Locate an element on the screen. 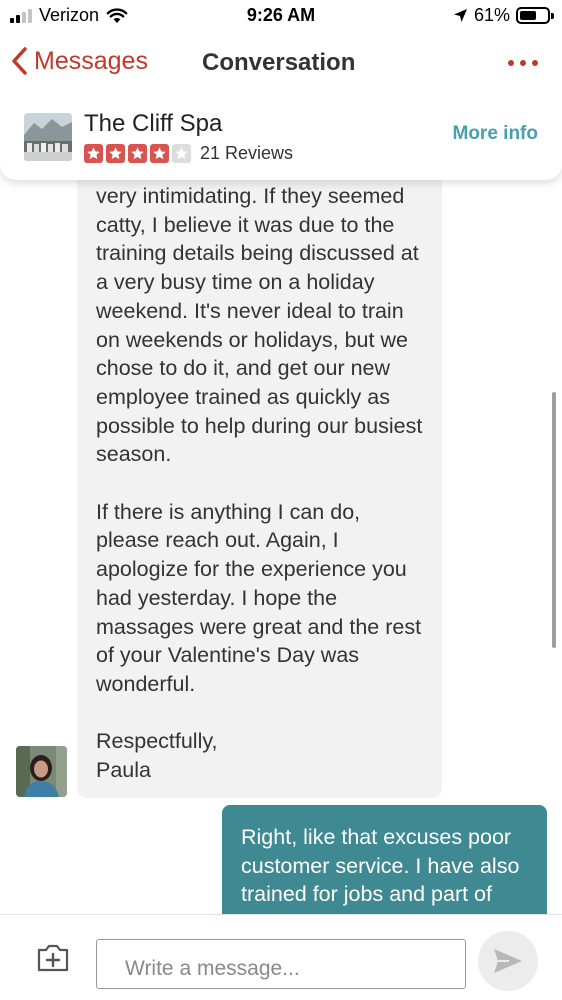 The height and width of the screenshot is (1000, 562). star-rating: 21 Reviews is located at coordinates (188, 153).